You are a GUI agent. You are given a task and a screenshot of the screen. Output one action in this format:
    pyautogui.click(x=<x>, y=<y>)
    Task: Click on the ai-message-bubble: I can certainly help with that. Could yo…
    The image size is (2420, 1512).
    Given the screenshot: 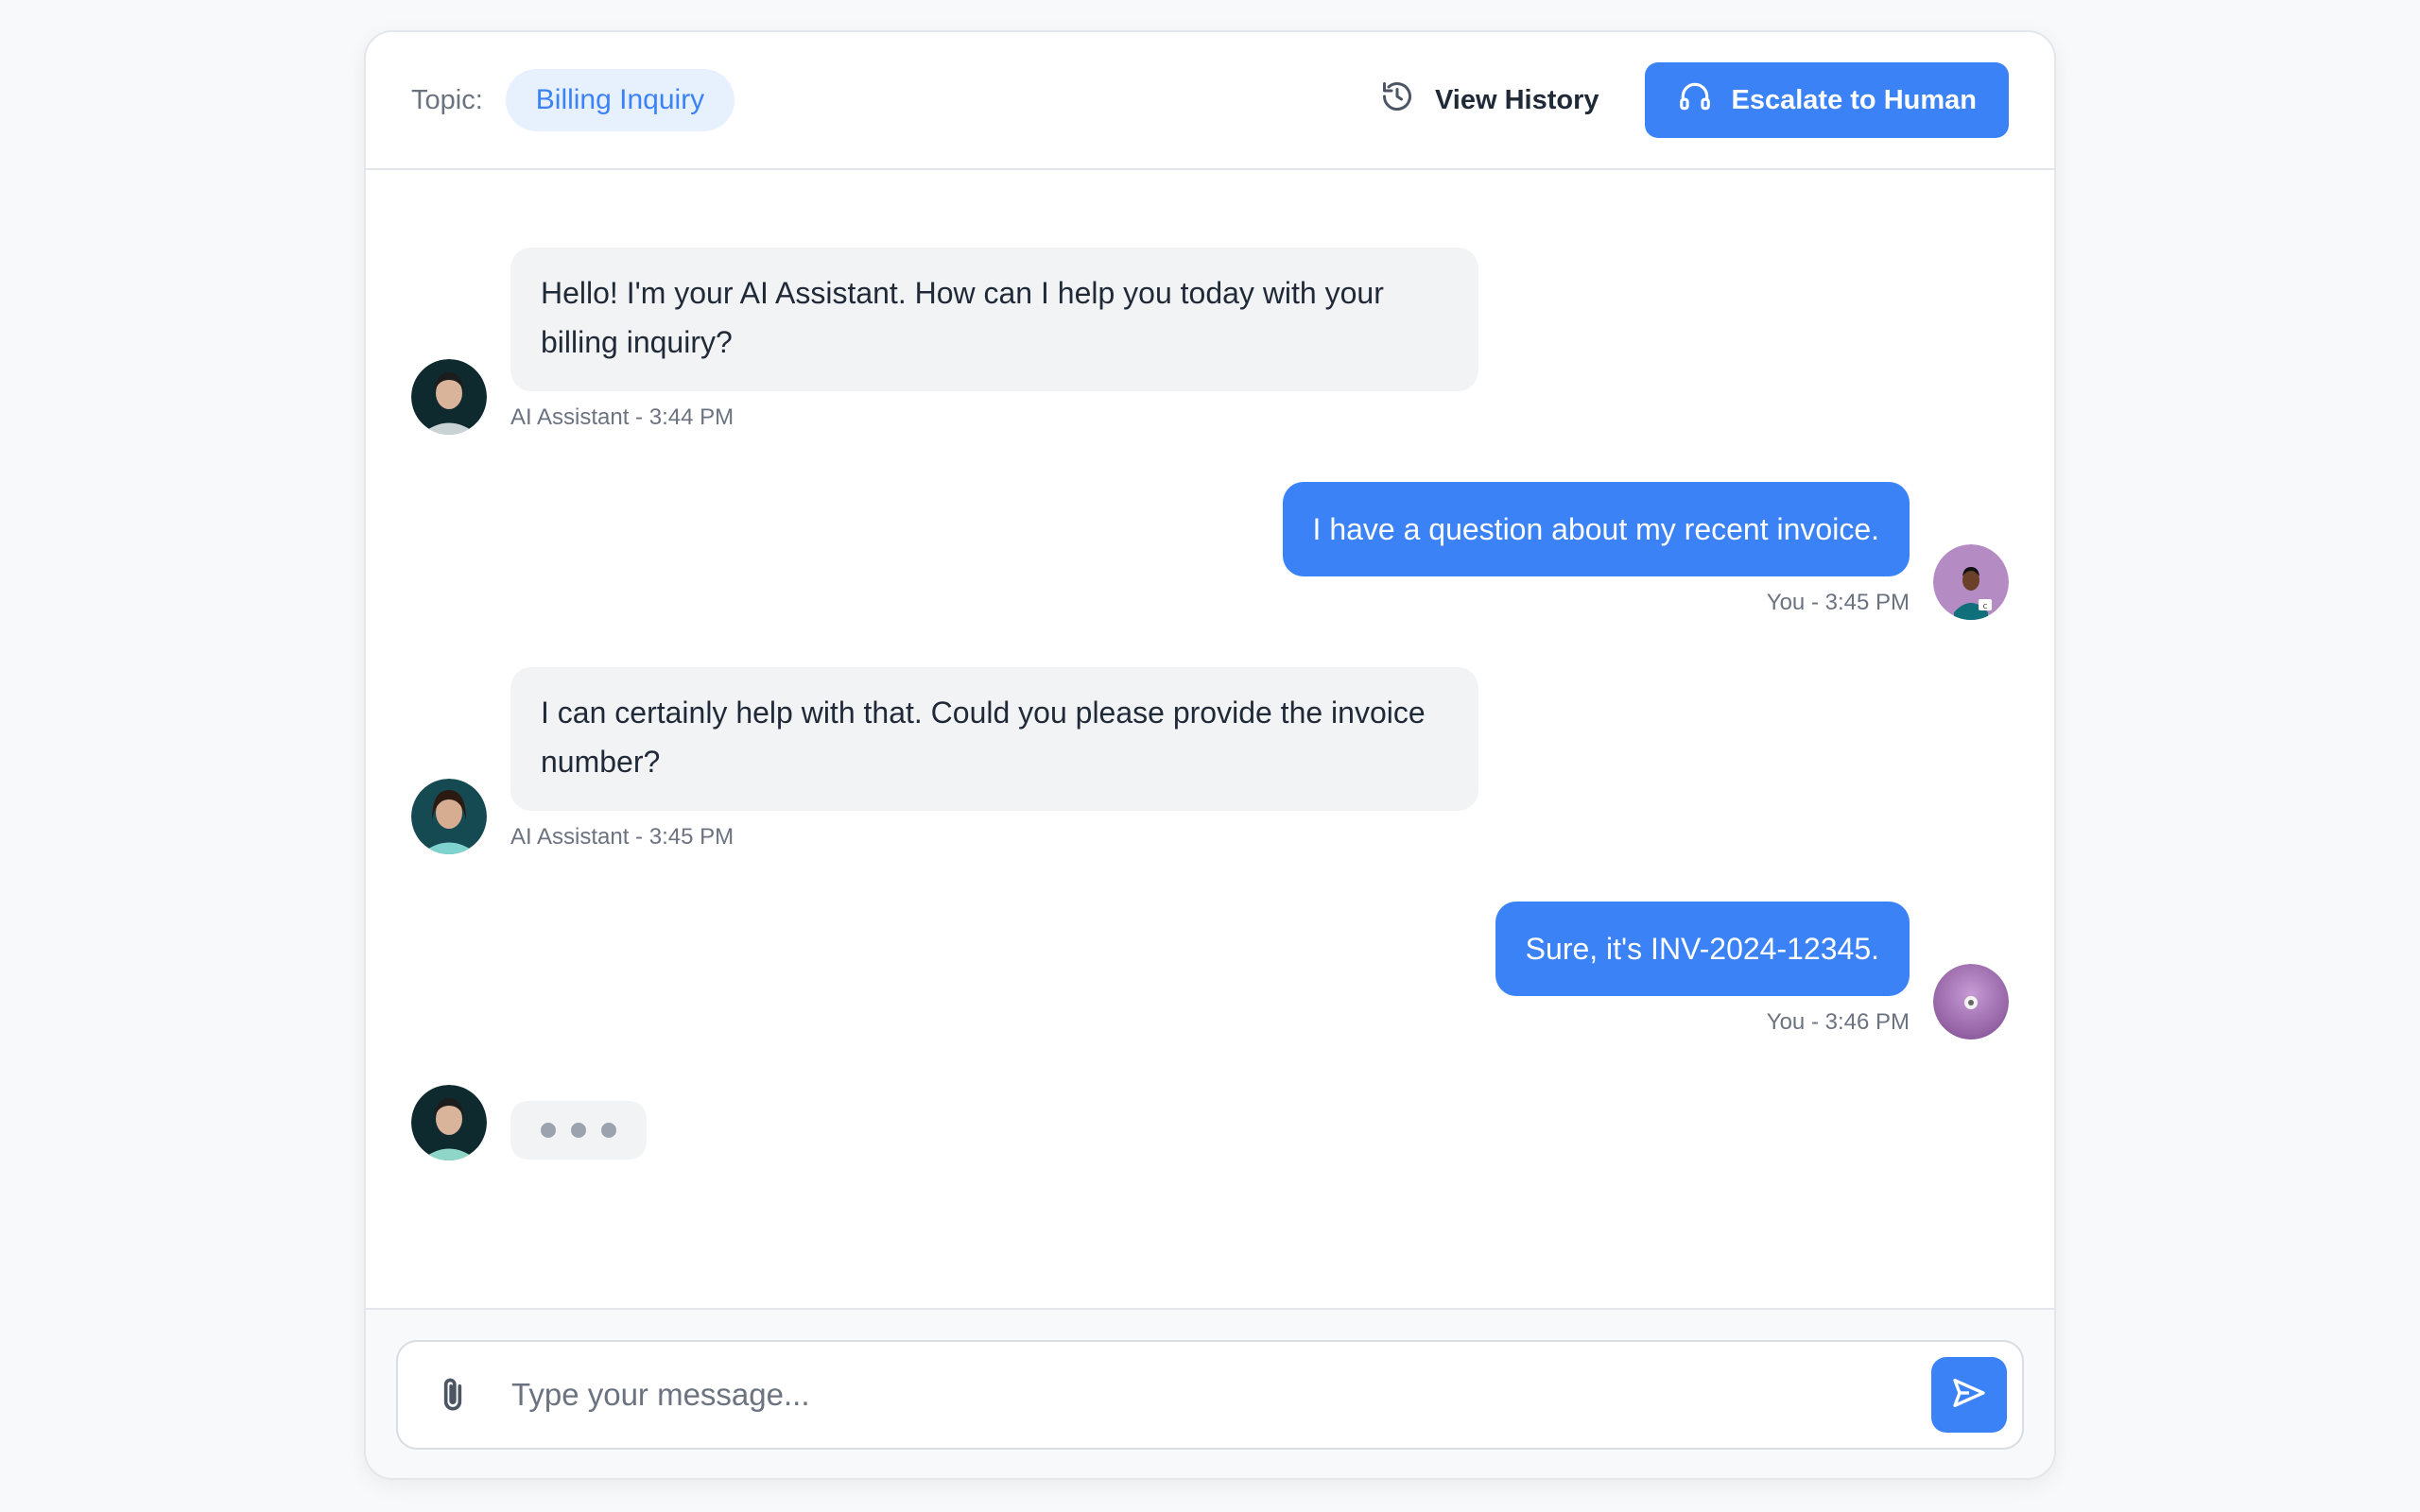 What is the action you would take?
    pyautogui.click(x=994, y=739)
    